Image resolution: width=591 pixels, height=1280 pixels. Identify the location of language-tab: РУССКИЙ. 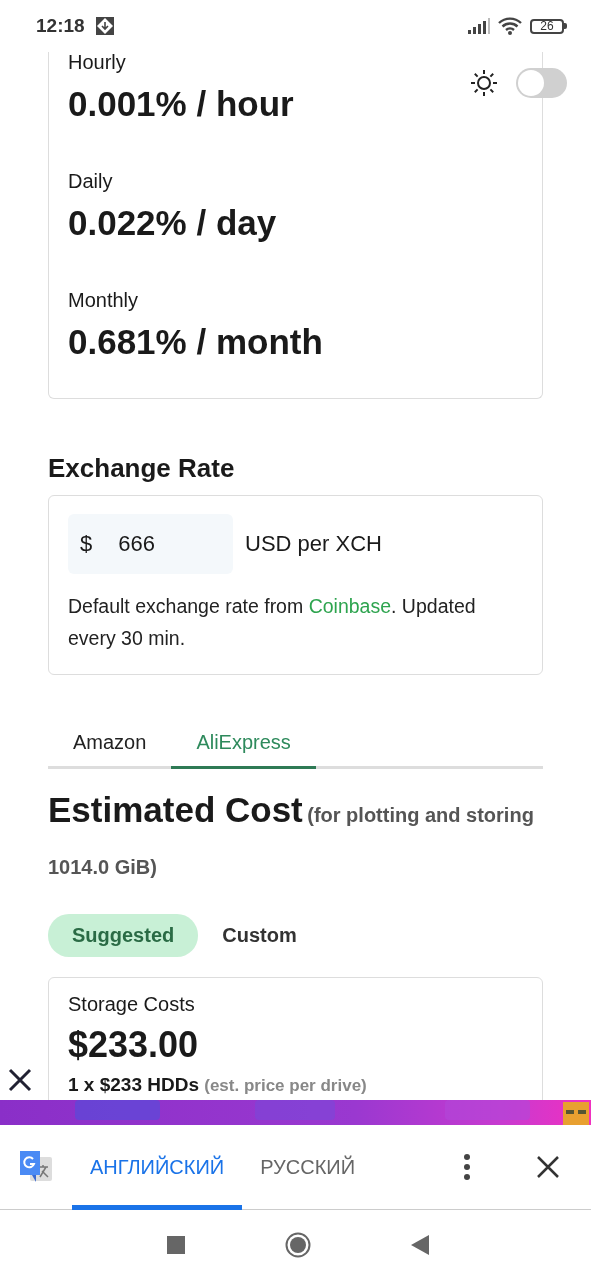
(308, 1167).